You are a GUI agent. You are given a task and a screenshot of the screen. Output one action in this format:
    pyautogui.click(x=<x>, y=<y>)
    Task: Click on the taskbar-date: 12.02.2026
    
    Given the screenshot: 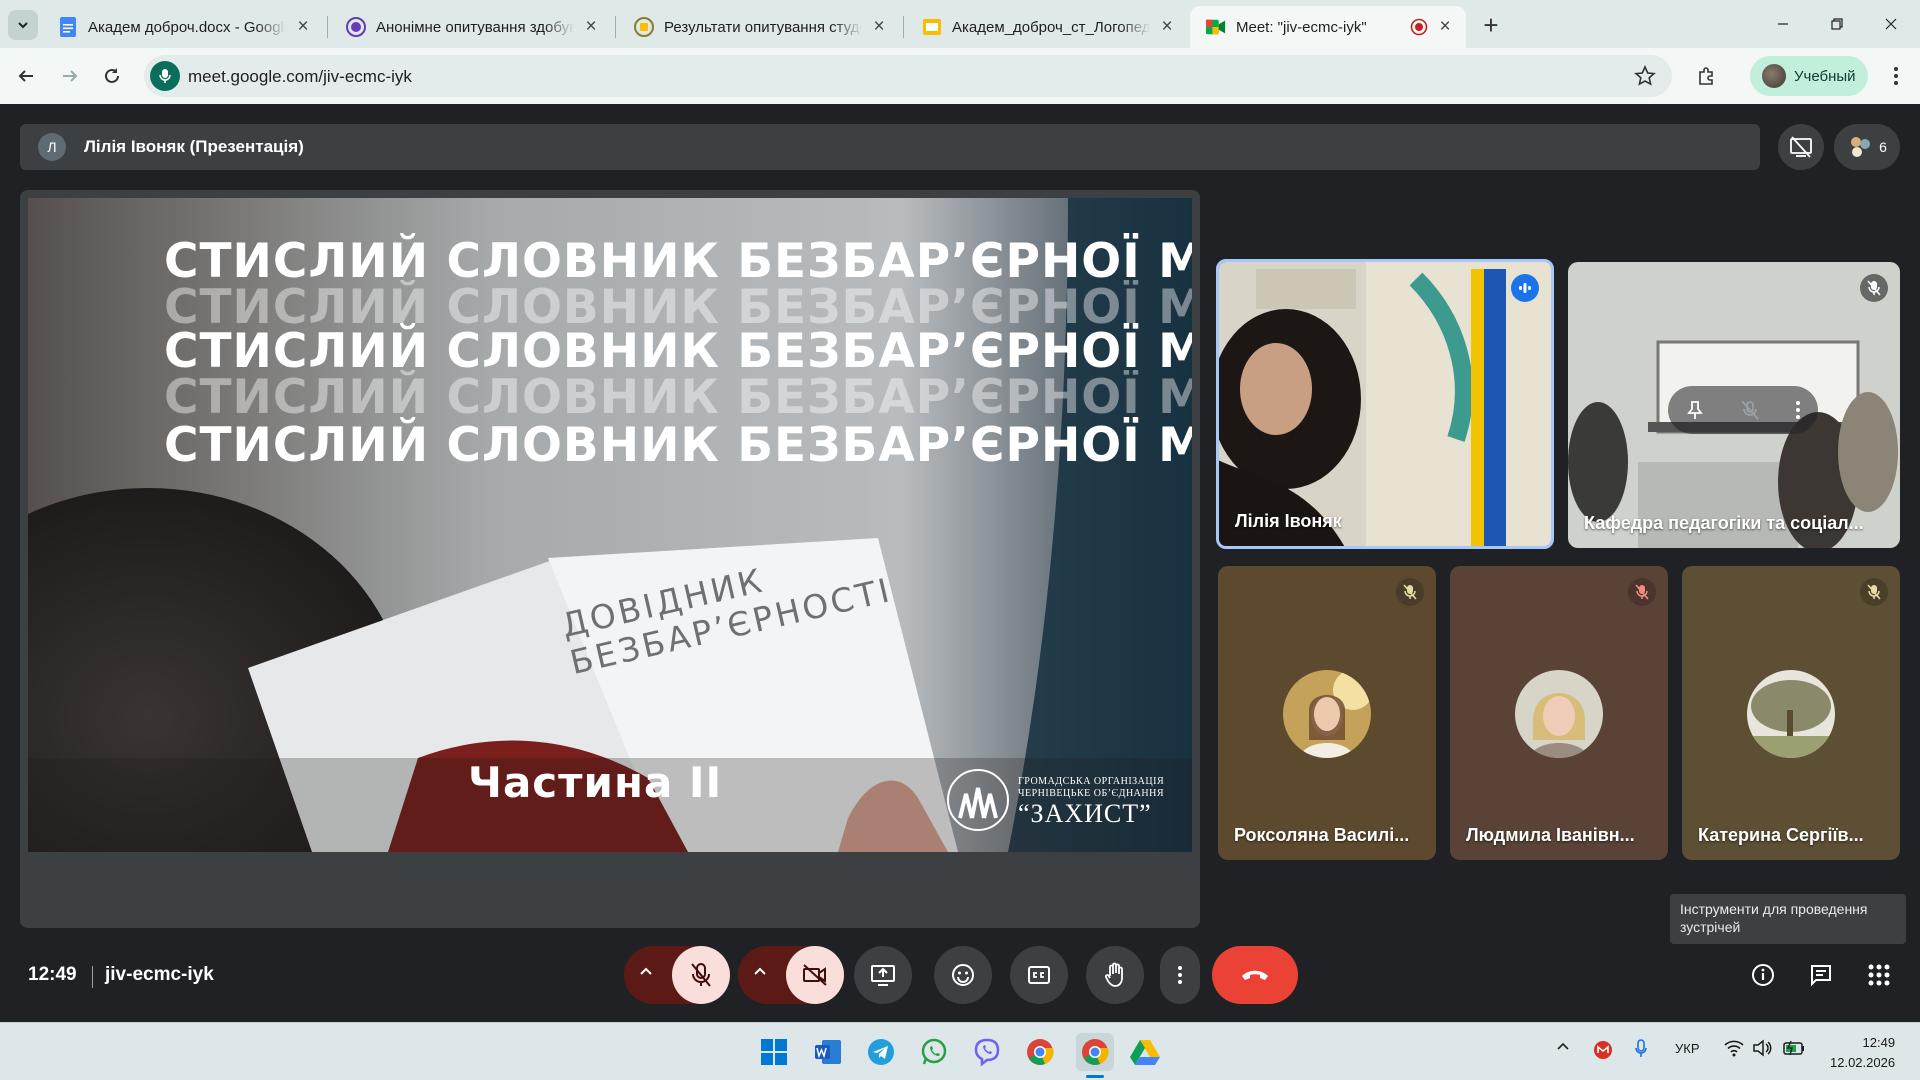 What is the action you would take?
    pyautogui.click(x=1863, y=1062)
    